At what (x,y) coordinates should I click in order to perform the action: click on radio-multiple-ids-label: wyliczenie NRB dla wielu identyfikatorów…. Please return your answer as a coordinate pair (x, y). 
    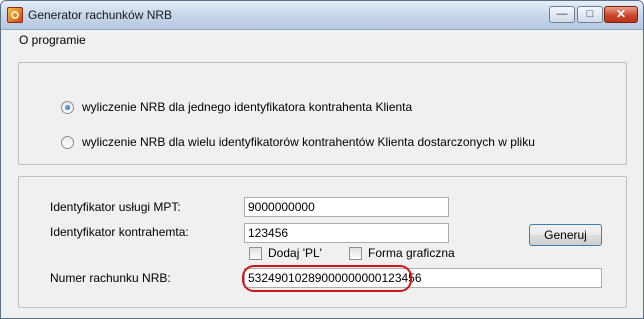
    Looking at the image, I should click on (308, 142).